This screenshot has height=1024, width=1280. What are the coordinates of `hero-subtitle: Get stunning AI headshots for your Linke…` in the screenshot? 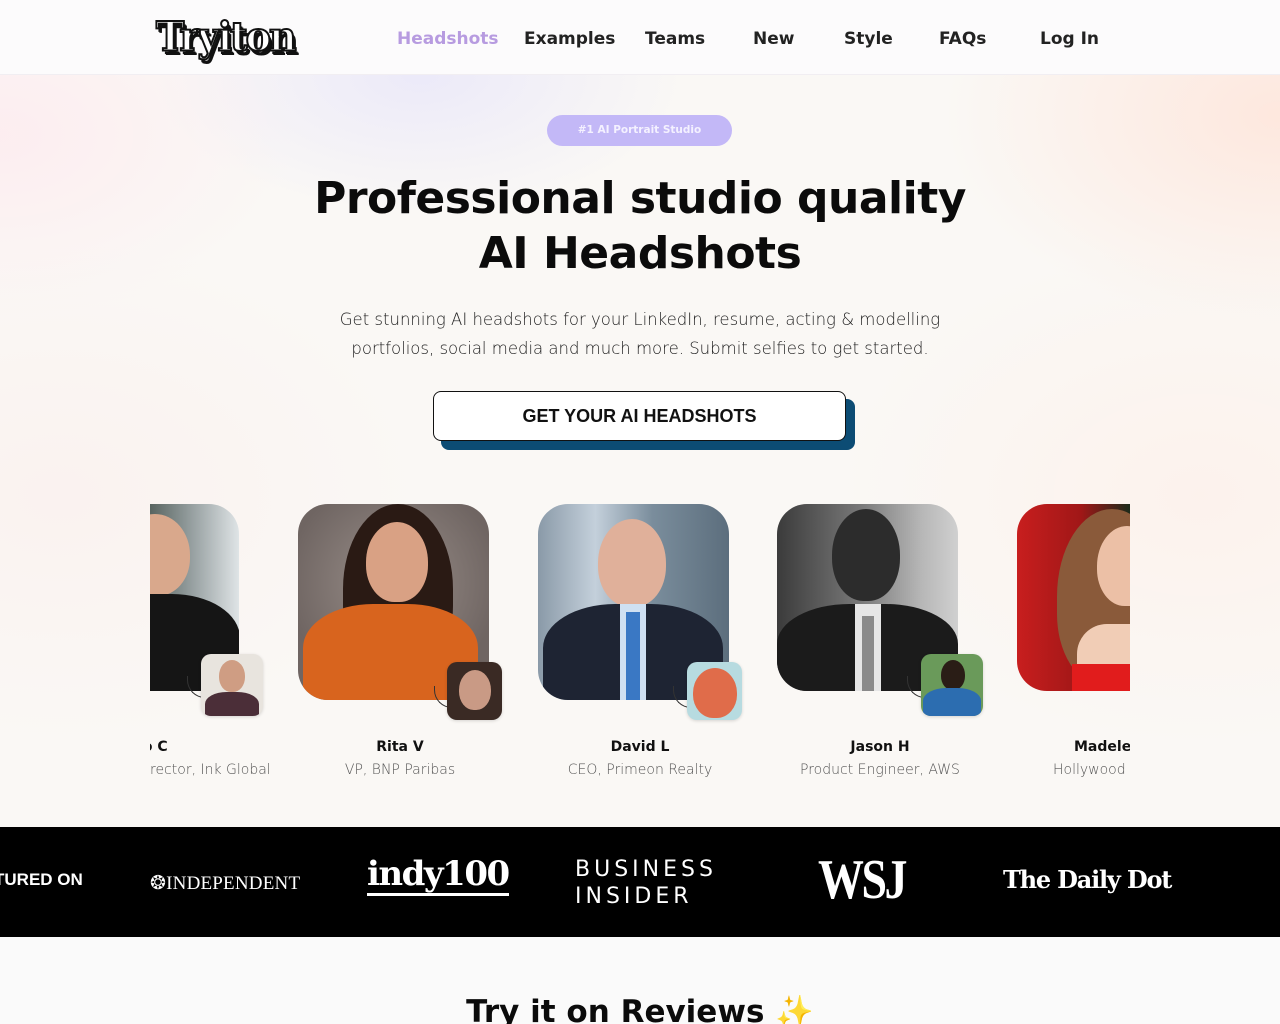 It's located at (640, 334).